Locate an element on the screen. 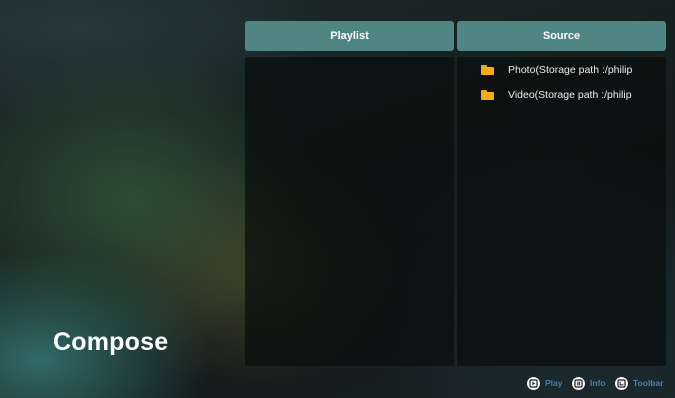 The image size is (675, 398). play-hint: Play is located at coordinates (545, 383).